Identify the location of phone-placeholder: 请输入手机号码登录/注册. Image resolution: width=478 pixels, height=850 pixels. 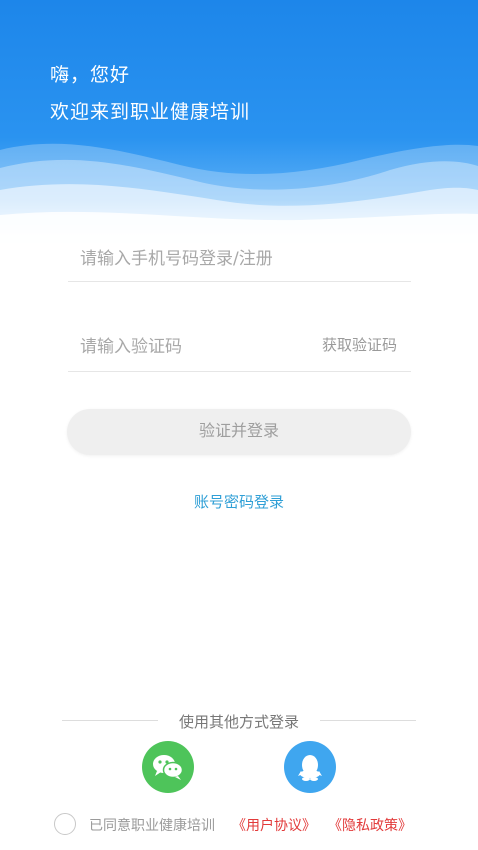
(176, 259).